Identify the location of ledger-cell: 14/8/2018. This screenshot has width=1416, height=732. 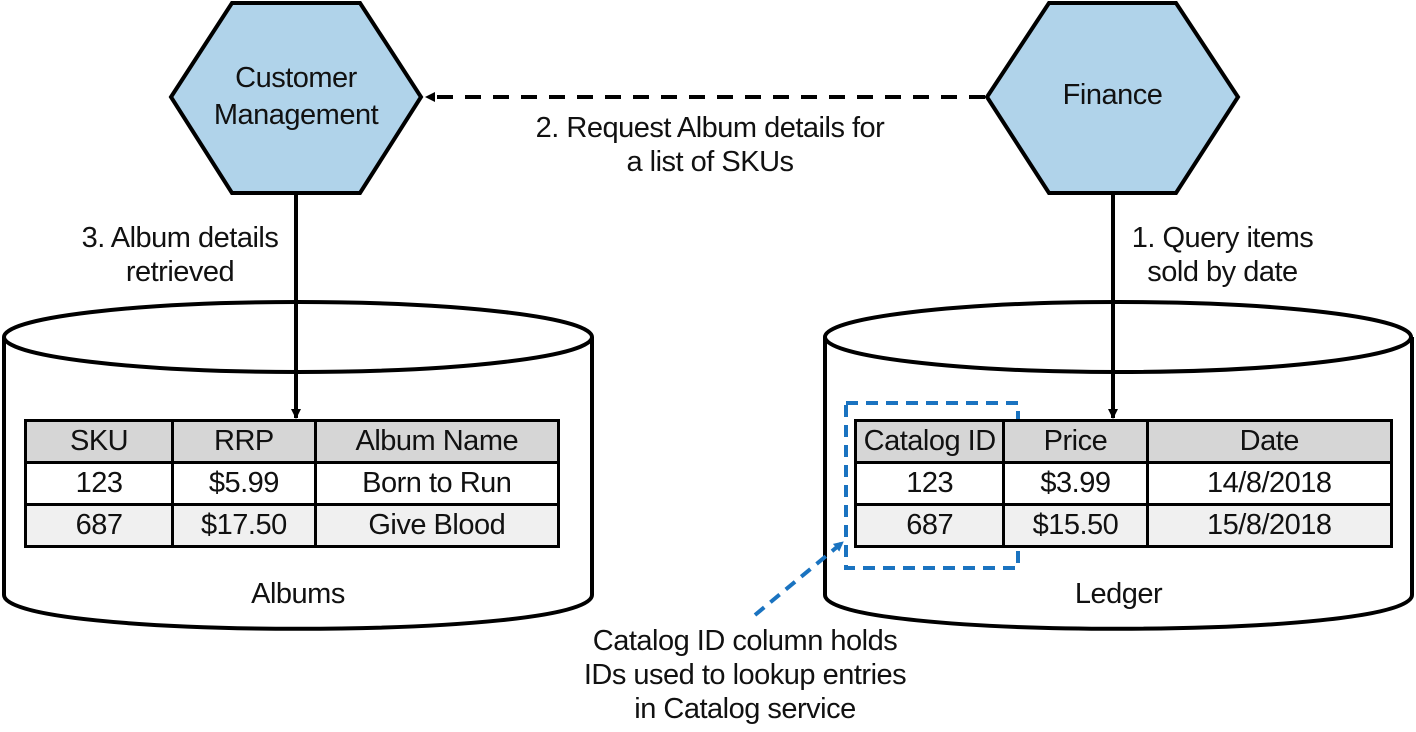
(1269, 483).